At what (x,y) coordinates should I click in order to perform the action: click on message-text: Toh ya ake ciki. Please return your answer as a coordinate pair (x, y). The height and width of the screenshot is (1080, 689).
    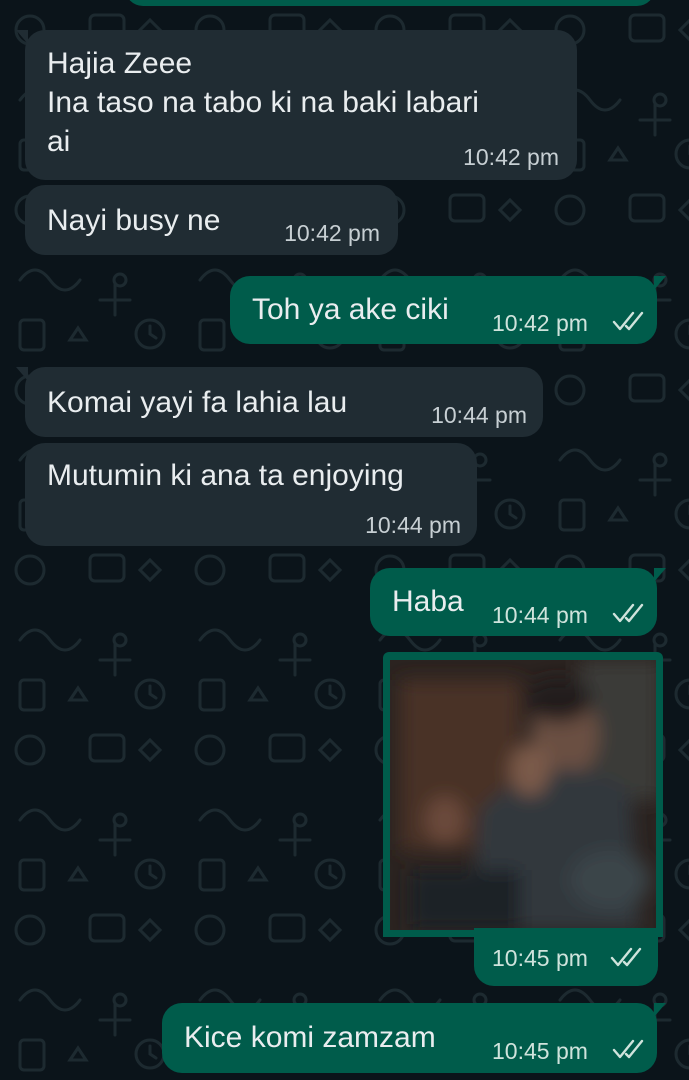
    Looking at the image, I should click on (350, 309).